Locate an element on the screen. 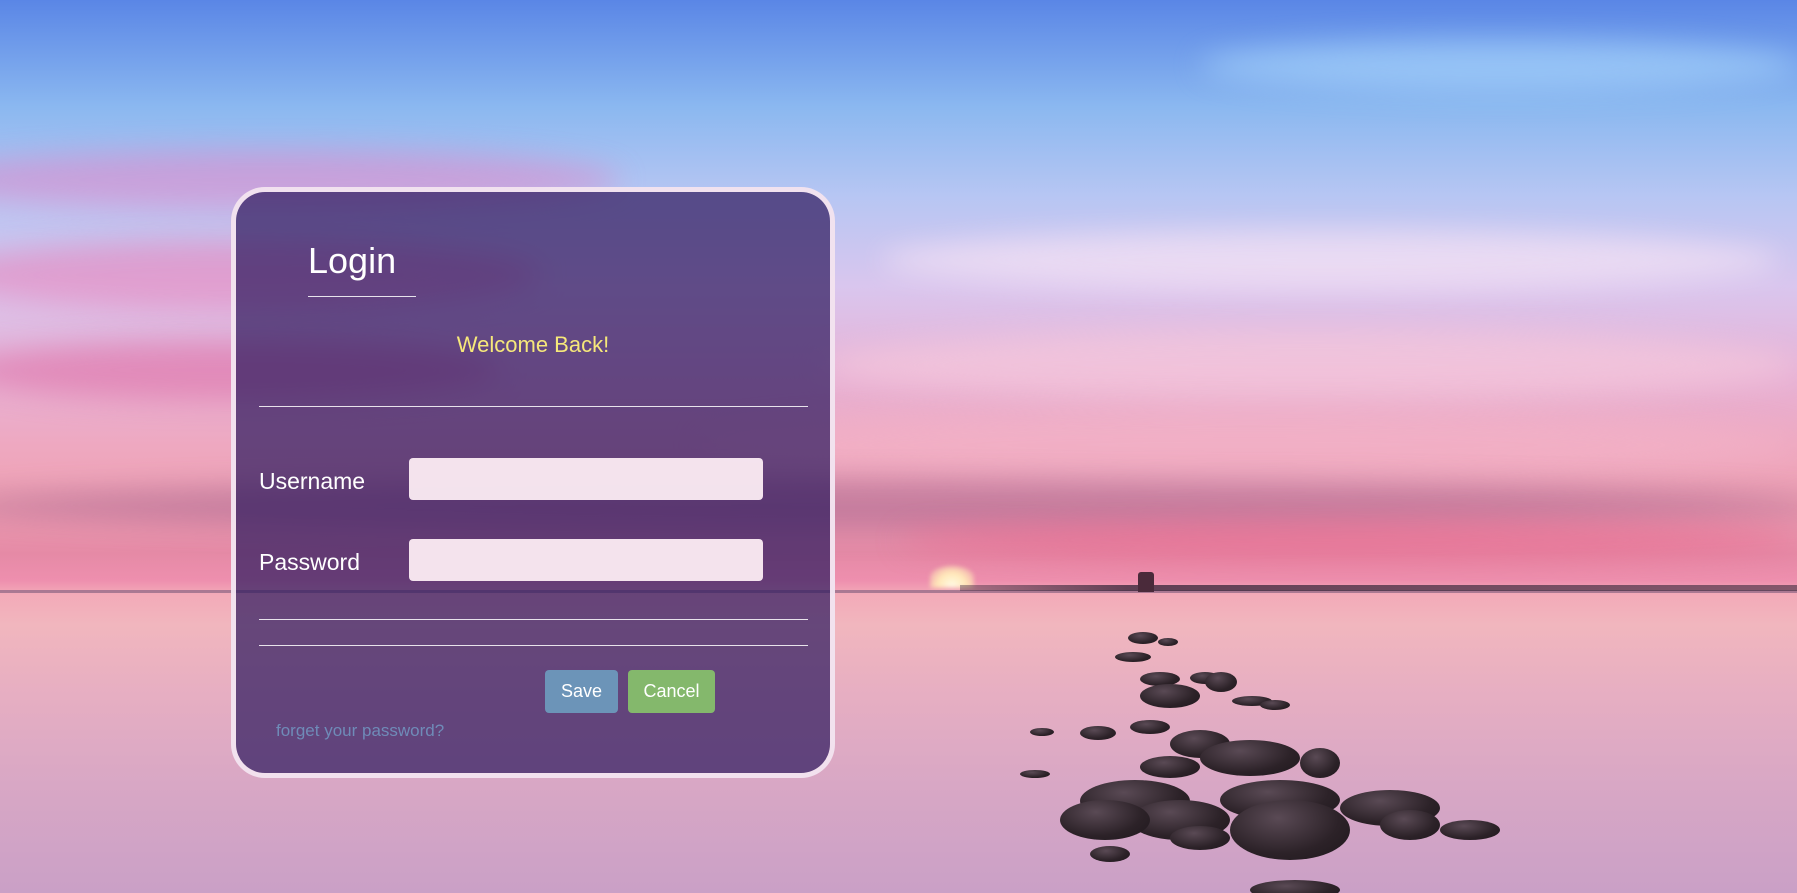  welcome-message: Welcome Back! is located at coordinates (533, 344).